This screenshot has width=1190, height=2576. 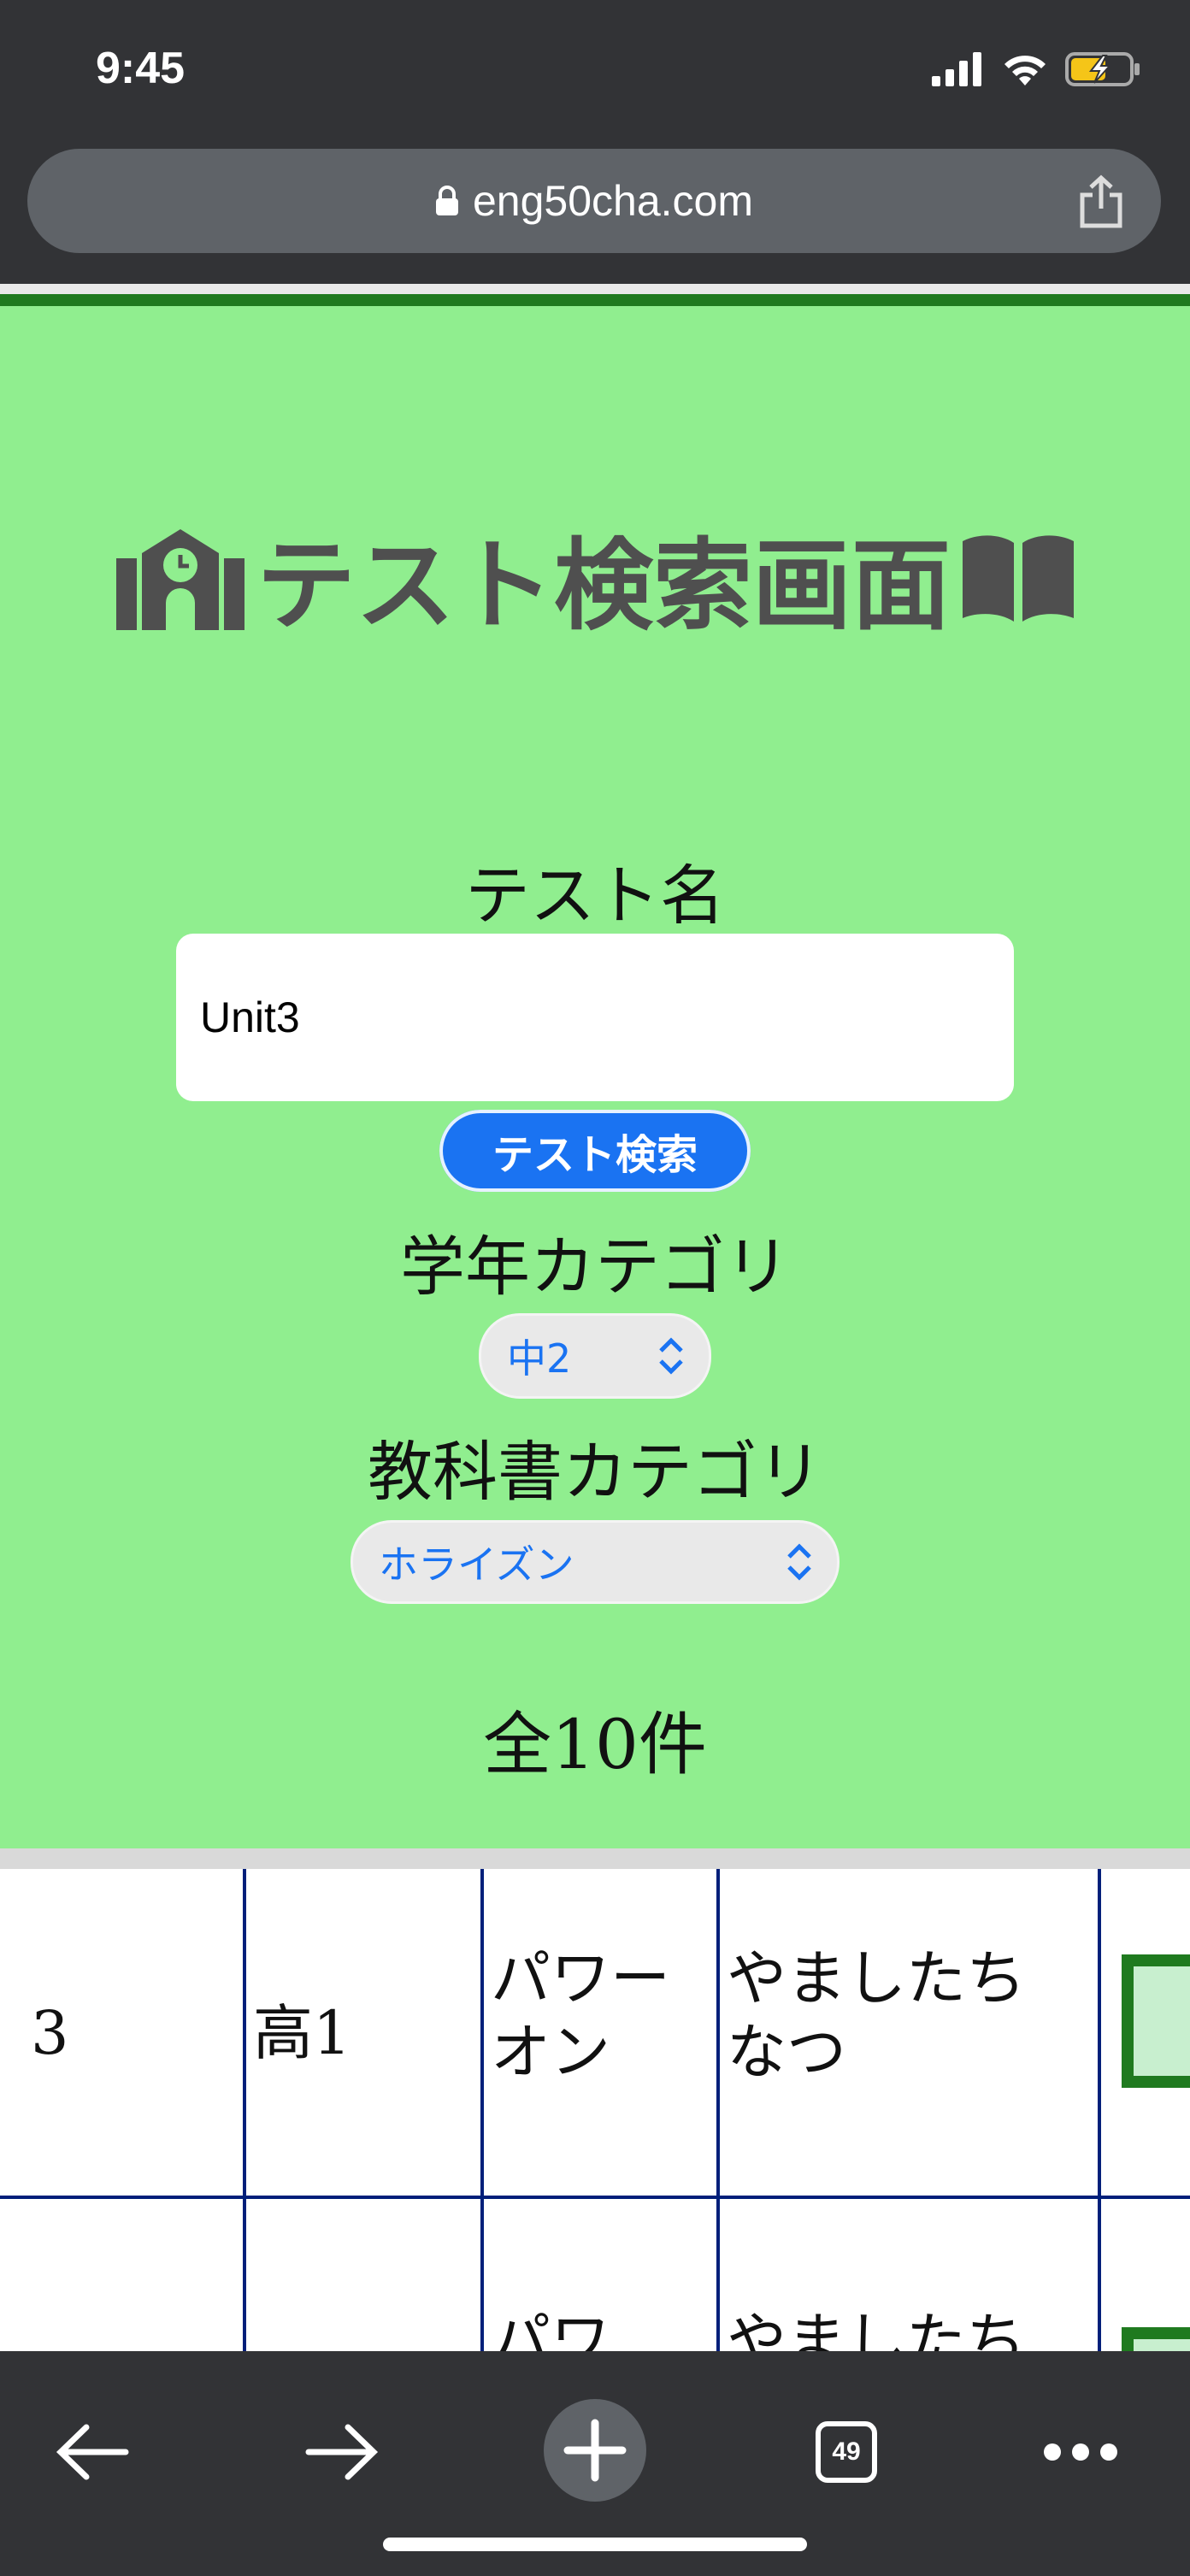 What do you see at coordinates (540, 1358) in the screenshot?
I see `grade-selected-value: 中2` at bounding box center [540, 1358].